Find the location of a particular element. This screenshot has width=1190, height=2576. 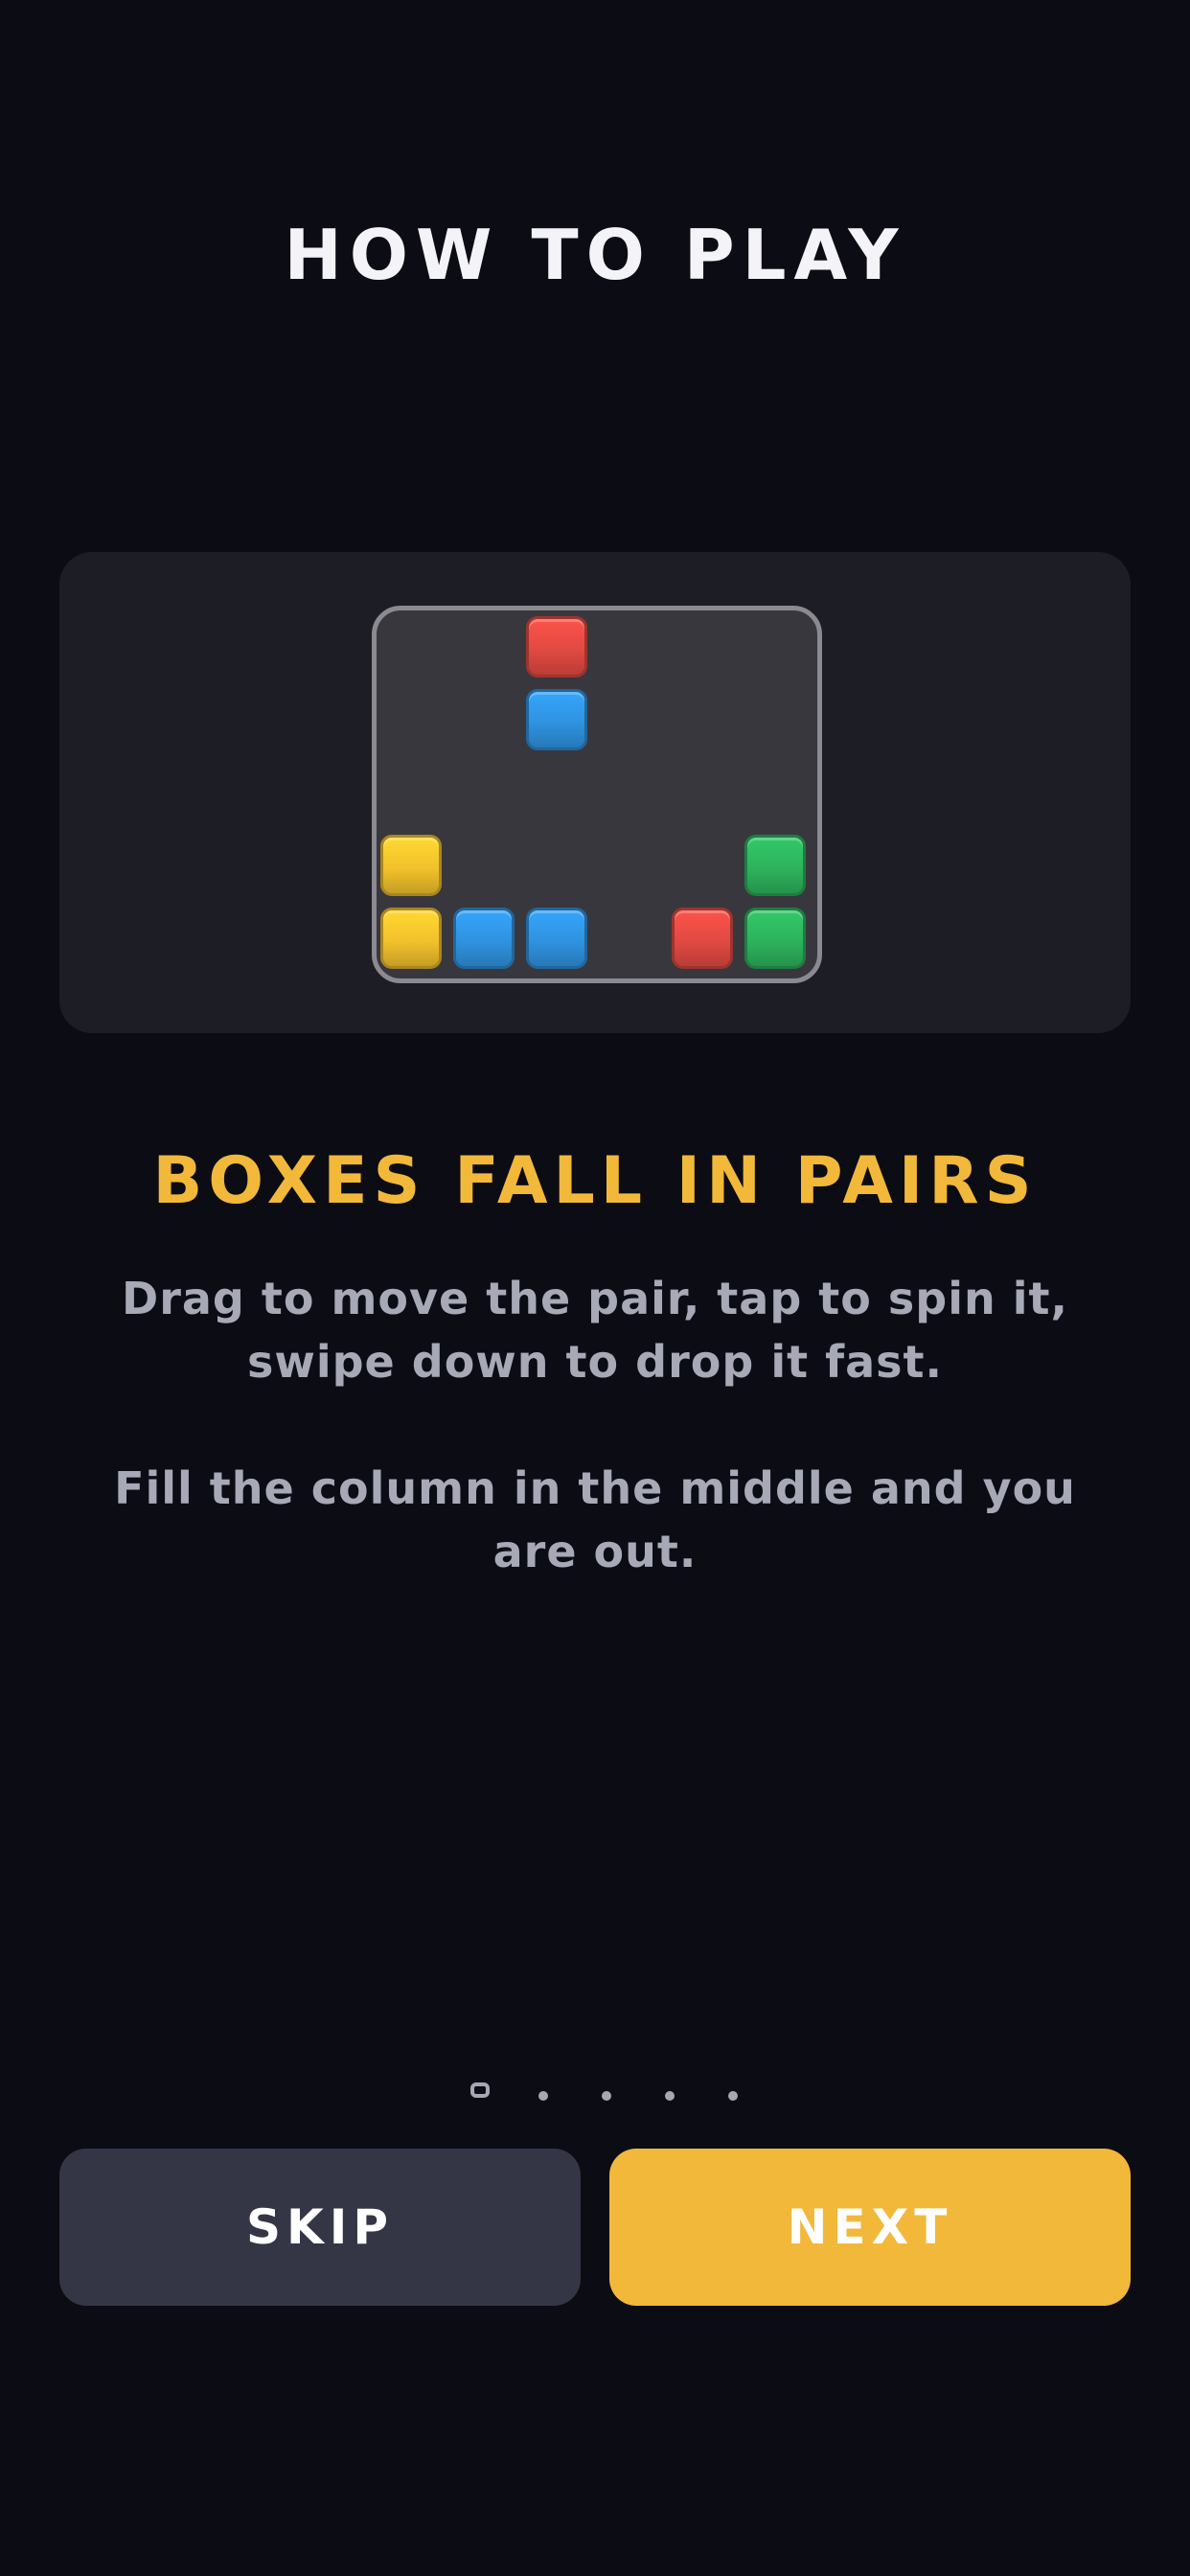

page-indicator is located at coordinates (595, 2090).